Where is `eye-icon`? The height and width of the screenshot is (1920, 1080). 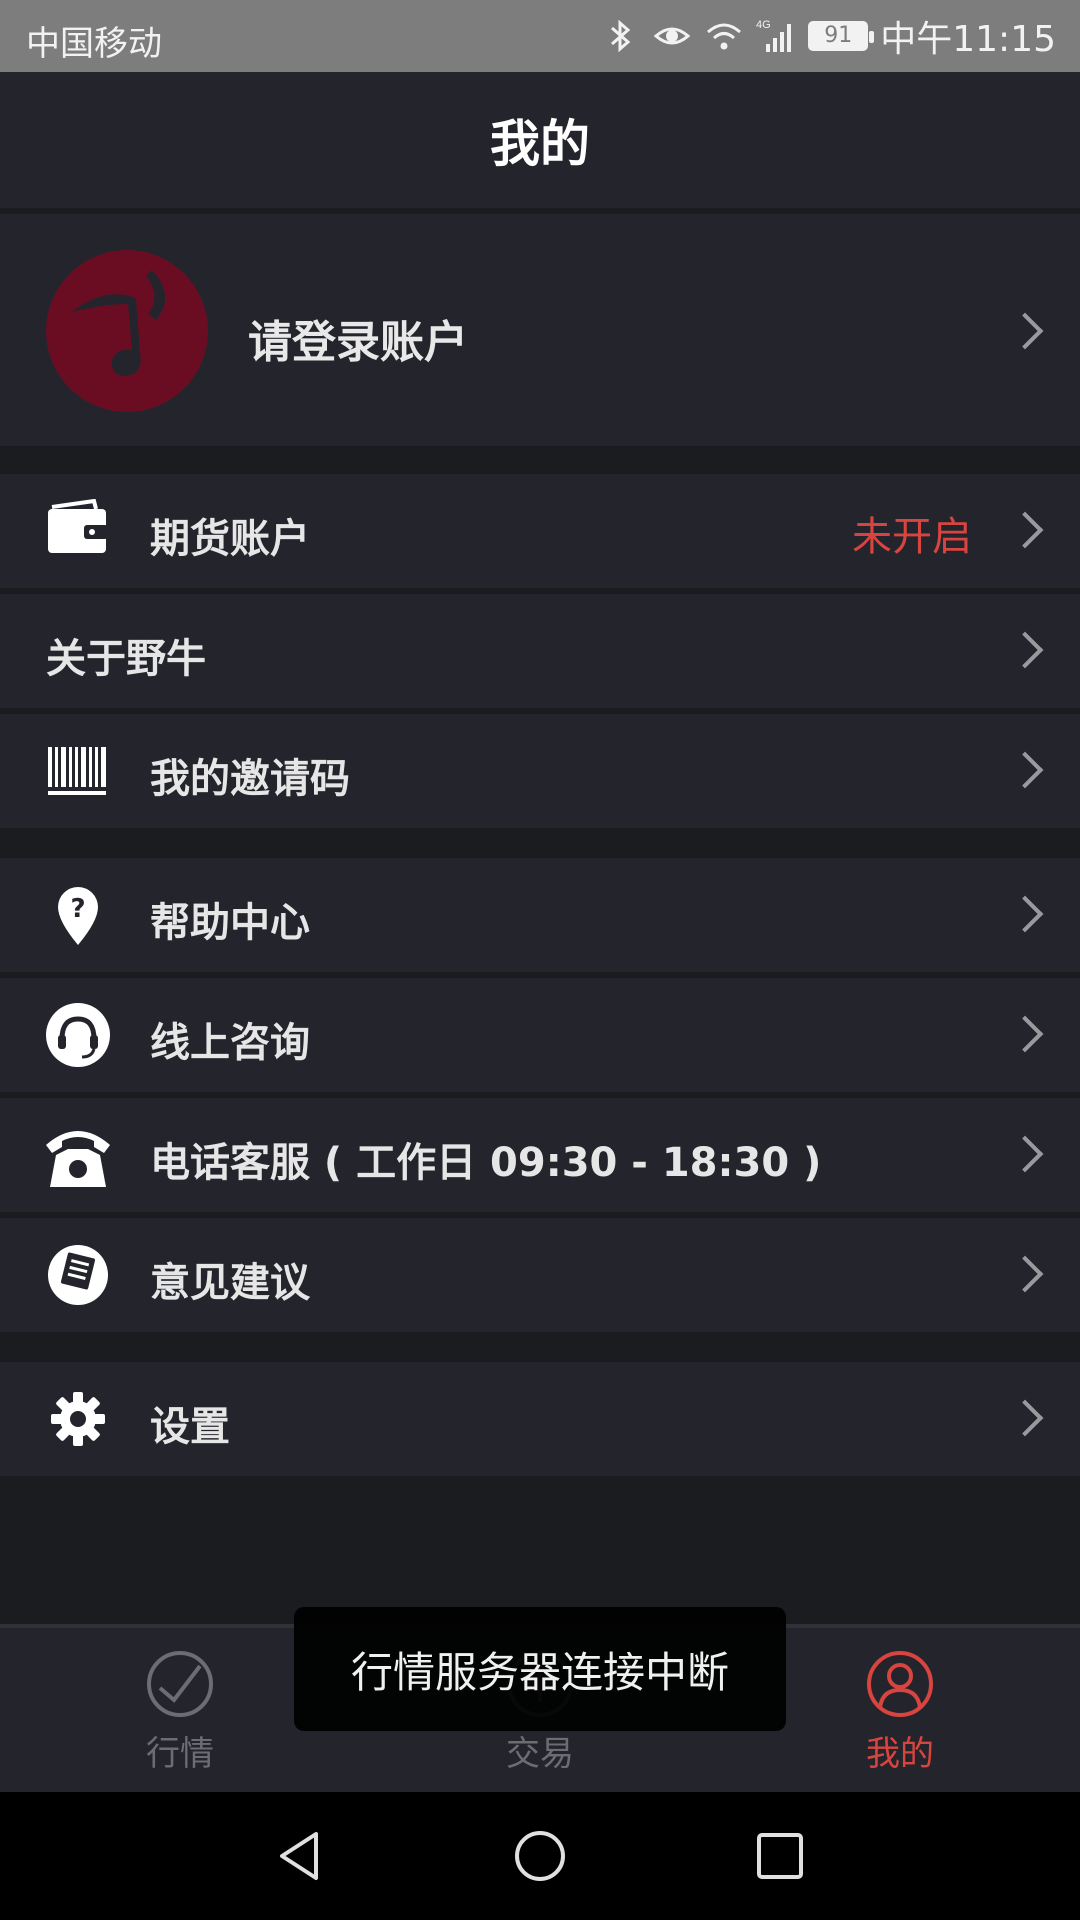 eye-icon is located at coordinates (672, 36).